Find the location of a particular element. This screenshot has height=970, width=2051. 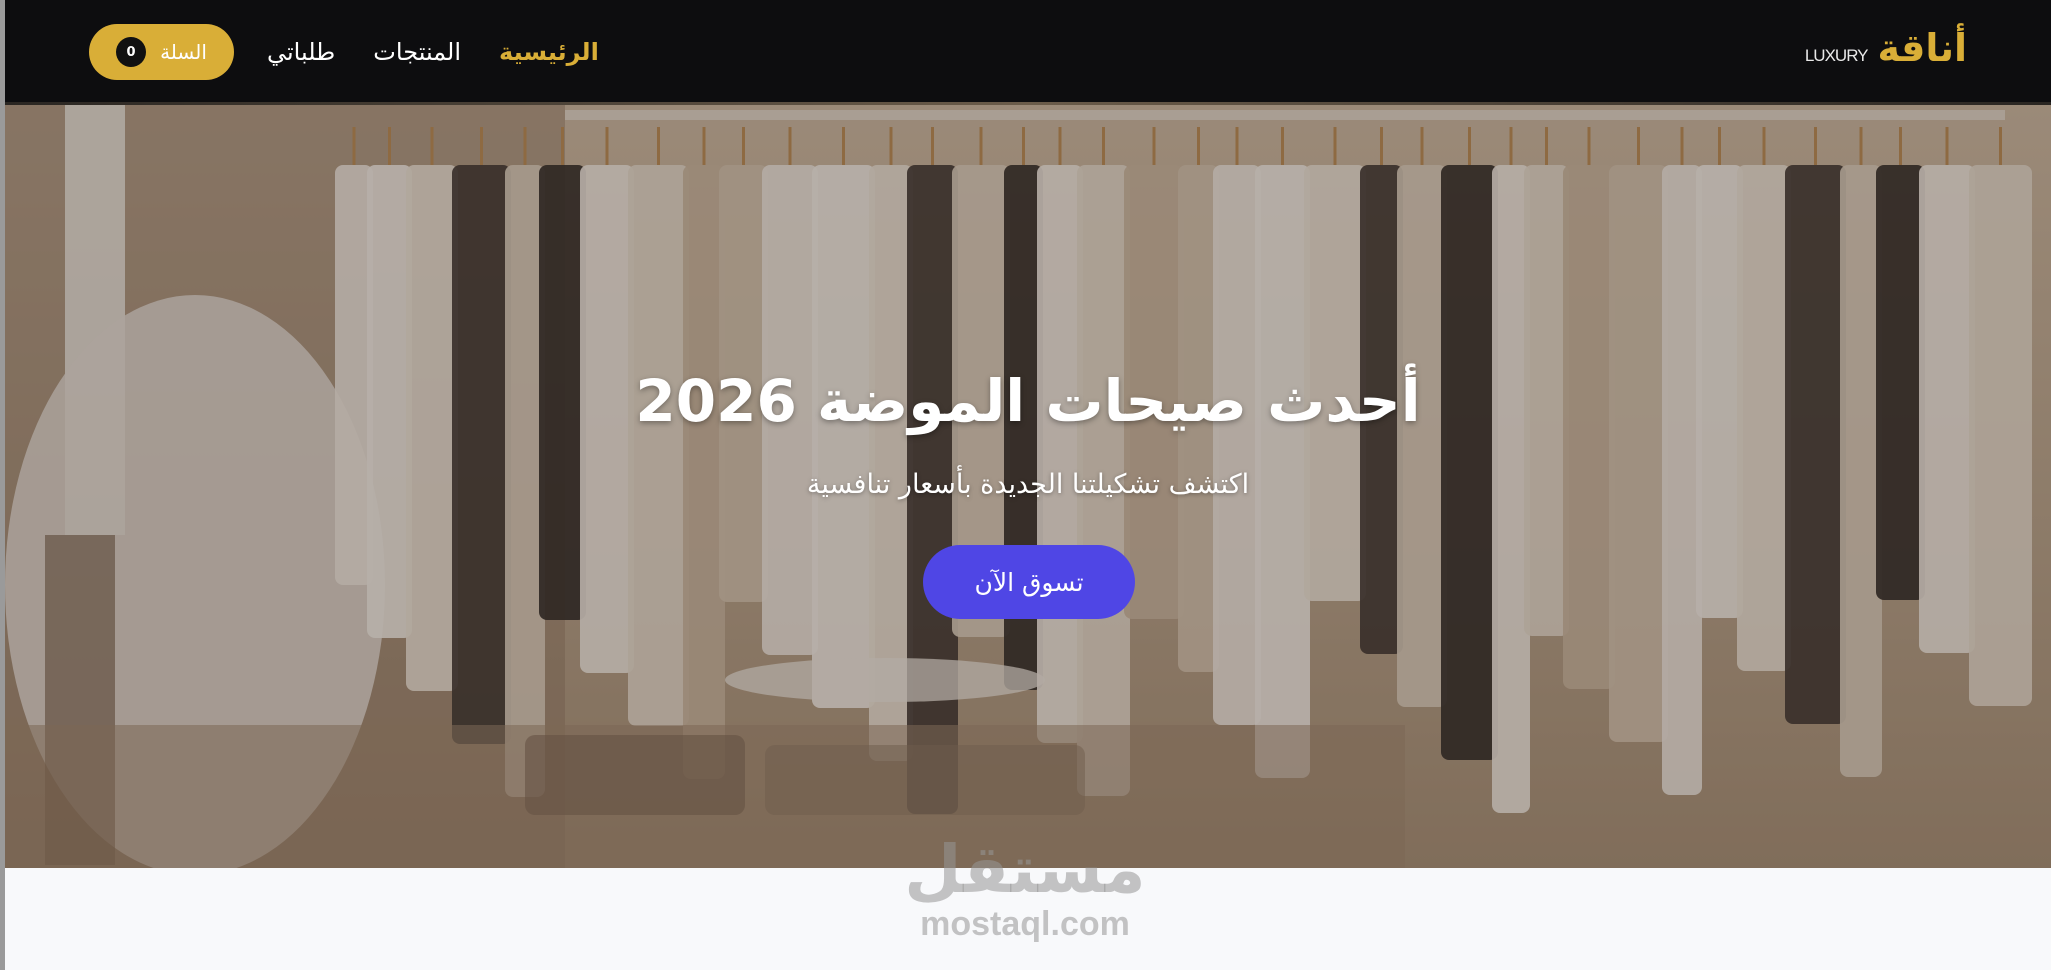

brand-logo: LUXURY أناقة is located at coordinates (1886, 48).